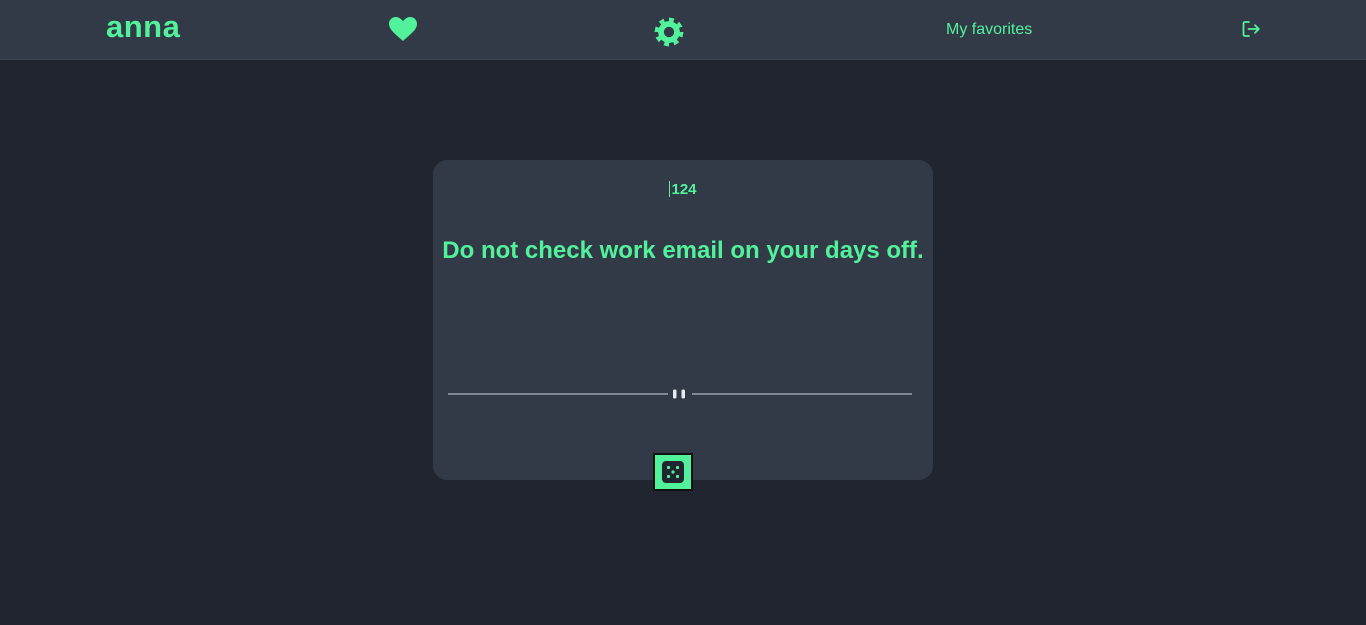 The height and width of the screenshot is (625, 1366). What do you see at coordinates (989, 30) in the screenshot?
I see `my-favorites-link: My favorites` at bounding box center [989, 30].